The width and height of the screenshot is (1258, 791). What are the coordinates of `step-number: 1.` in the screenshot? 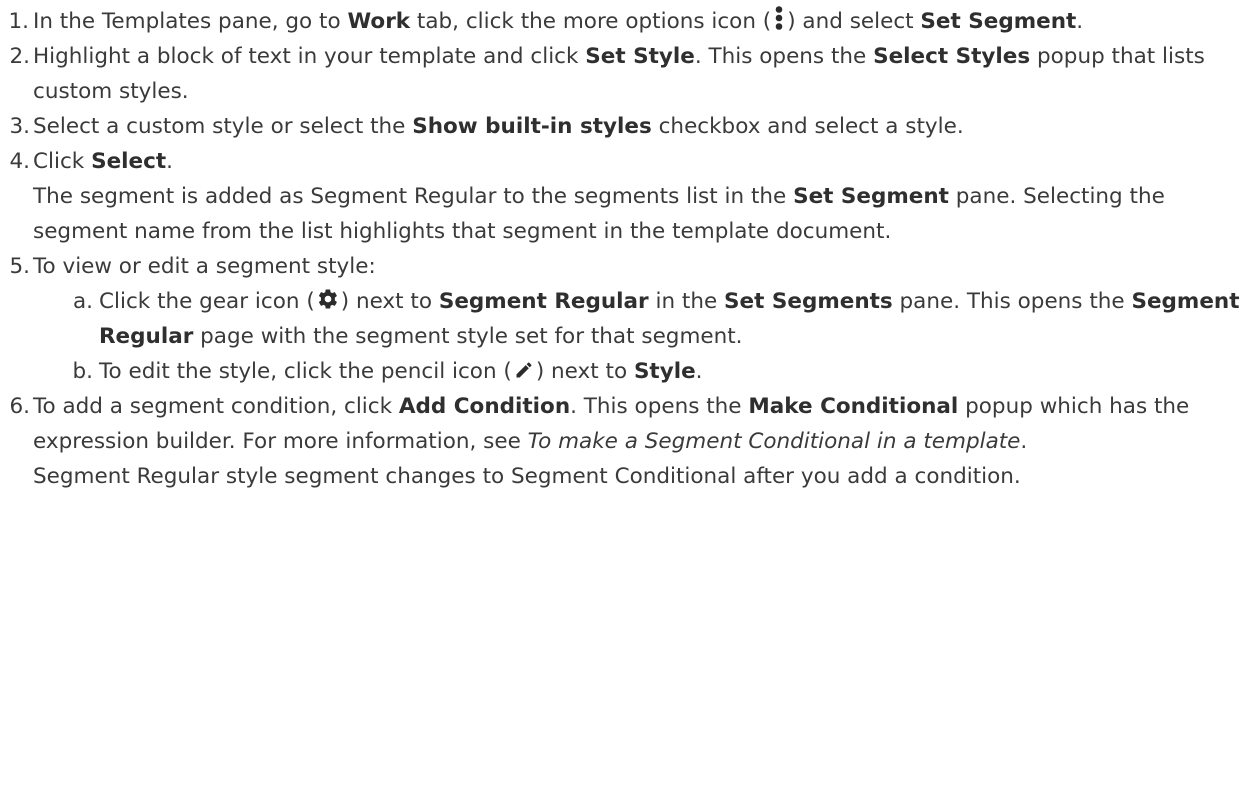 It's located at (18, 21).